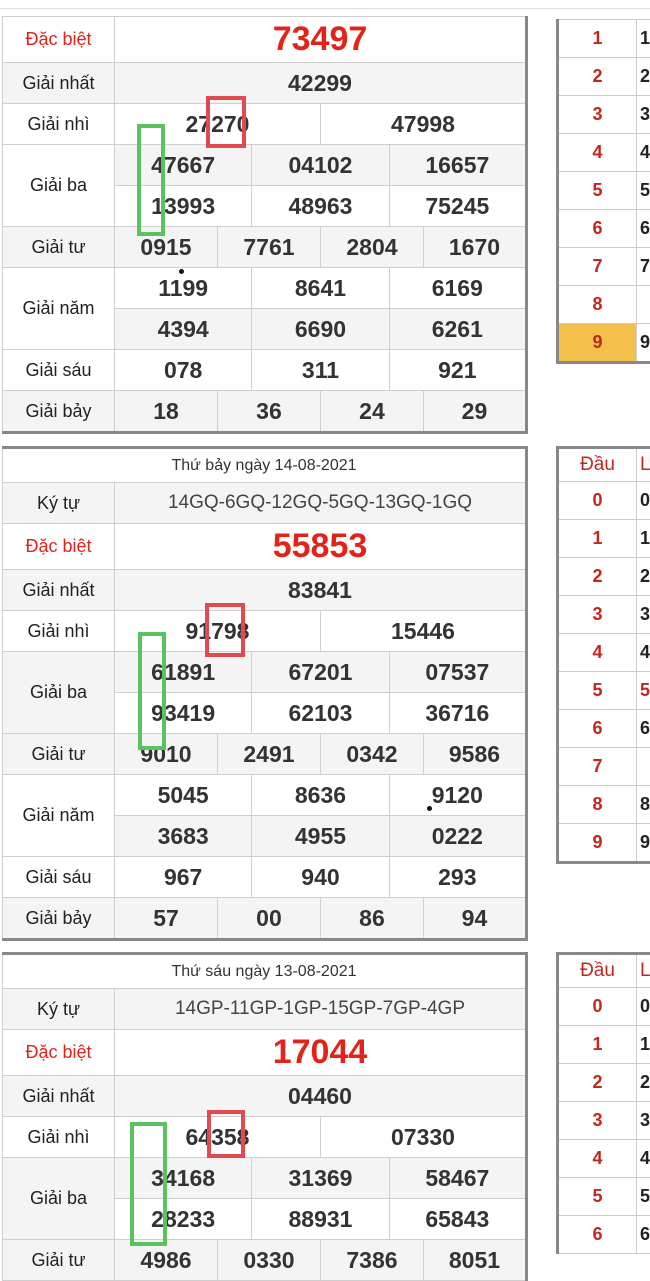 The width and height of the screenshot is (650, 1281). Describe the element at coordinates (268, 247) in the screenshot. I see `prize-g4: 7761` at that location.